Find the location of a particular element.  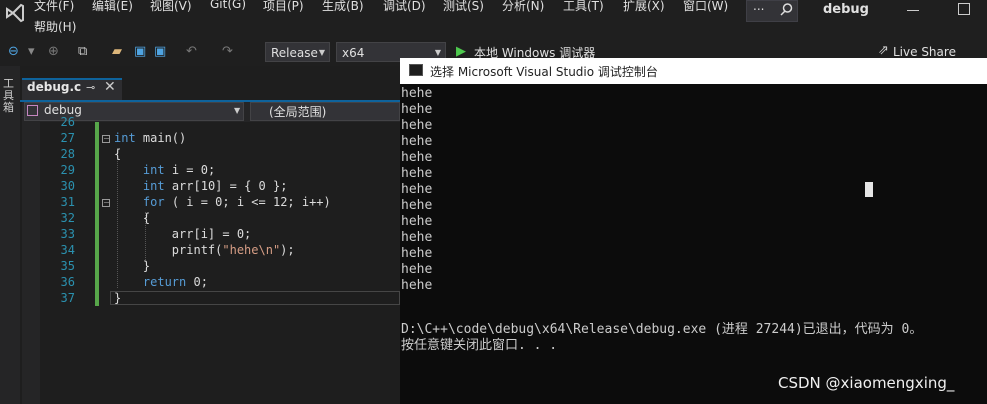

line-number: 37 is located at coordinates (67, 298).